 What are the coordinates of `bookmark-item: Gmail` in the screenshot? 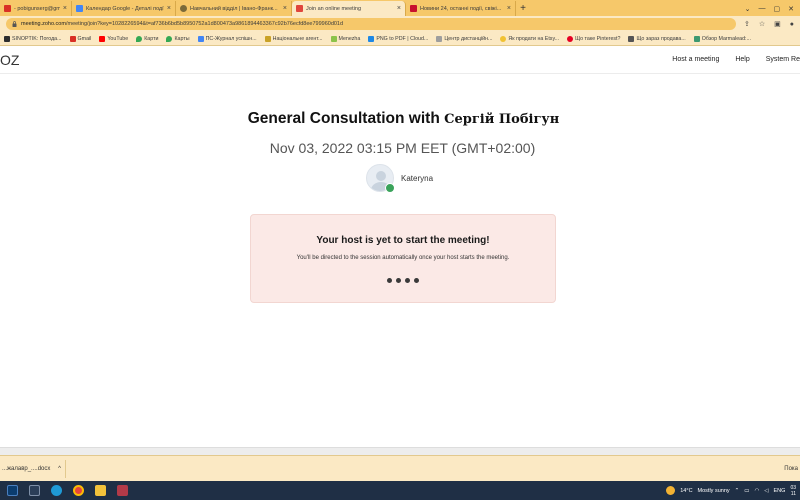 It's located at (80, 38).